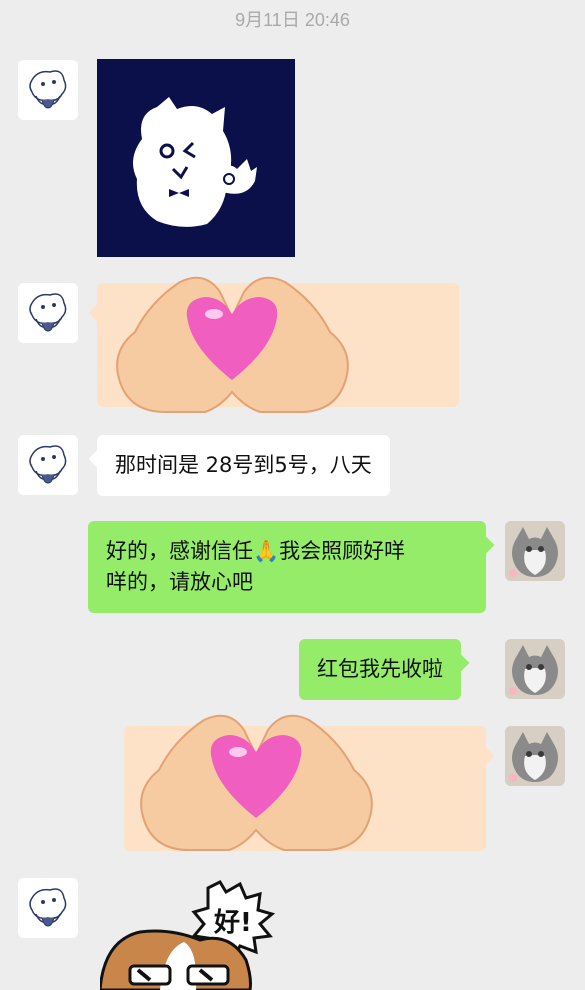 This screenshot has width=585, height=990. Describe the element at coordinates (233, 923) in the screenshot. I see `sticker-text: 好!` at that location.